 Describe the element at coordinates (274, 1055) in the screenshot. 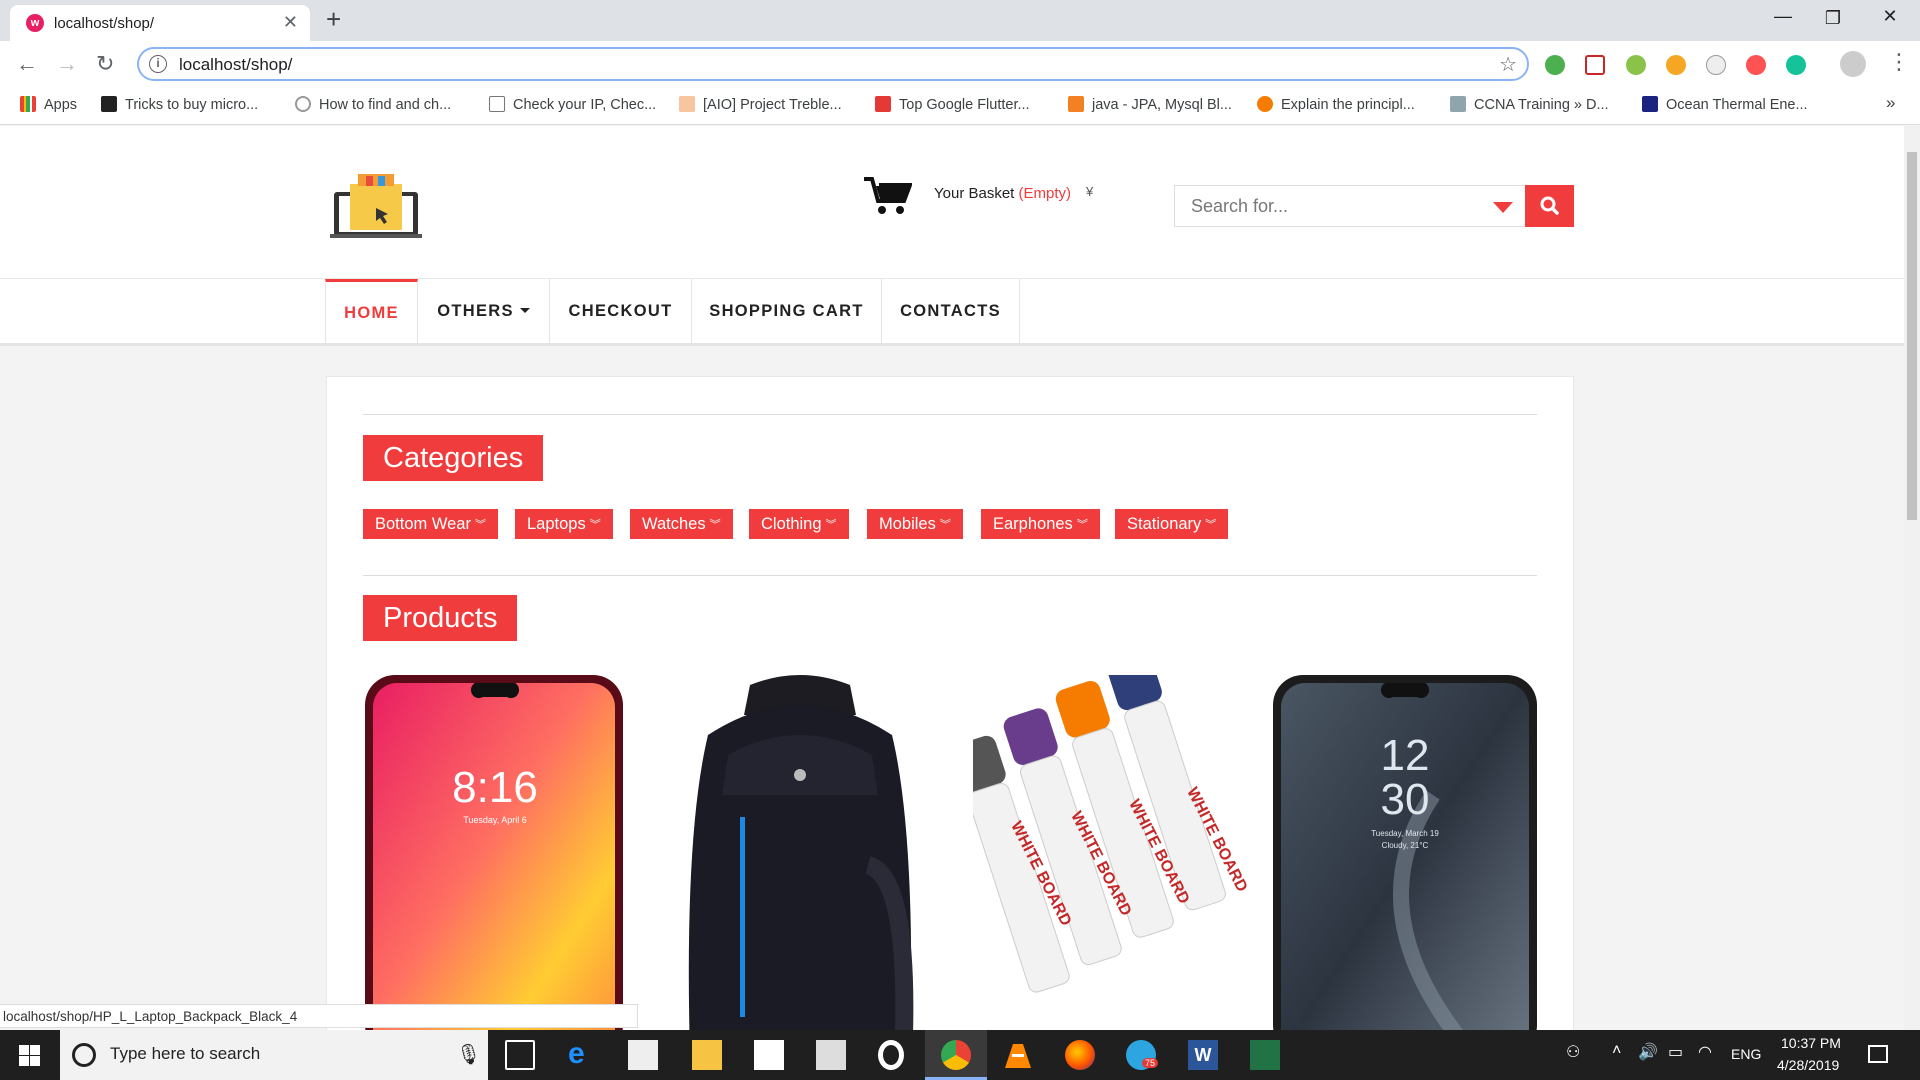

I see `taskbar-search-box: Type here to search 🎙` at that location.